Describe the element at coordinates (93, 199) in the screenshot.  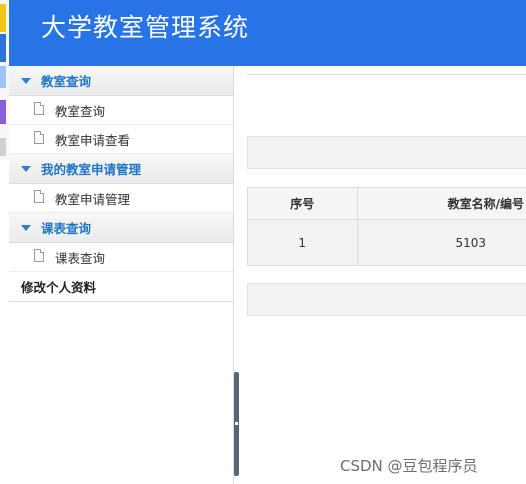
I see `sidebar-item-label: 教室申请管理` at that location.